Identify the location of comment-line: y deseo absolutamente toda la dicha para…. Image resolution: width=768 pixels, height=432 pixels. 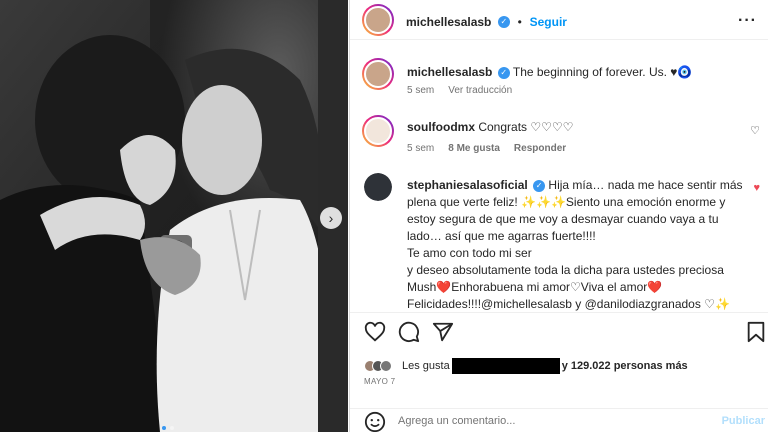
(565, 270).